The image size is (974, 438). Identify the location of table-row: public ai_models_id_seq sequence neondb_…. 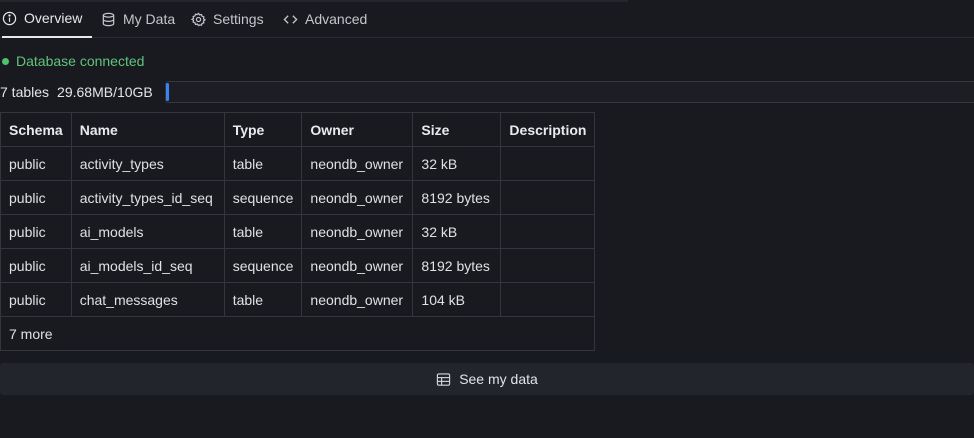
(298, 265).